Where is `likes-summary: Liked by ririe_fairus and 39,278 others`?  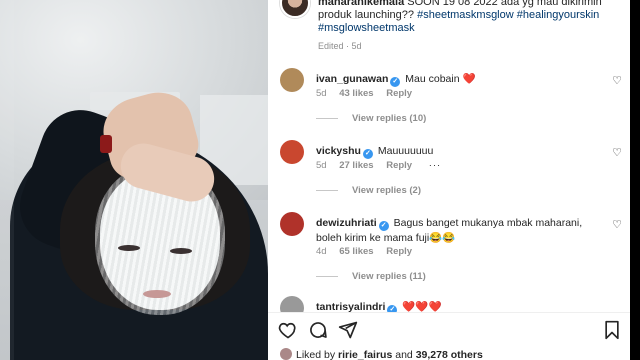
likes-summary: Liked by ririe_fairus and 39,278 others is located at coordinates (381, 354).